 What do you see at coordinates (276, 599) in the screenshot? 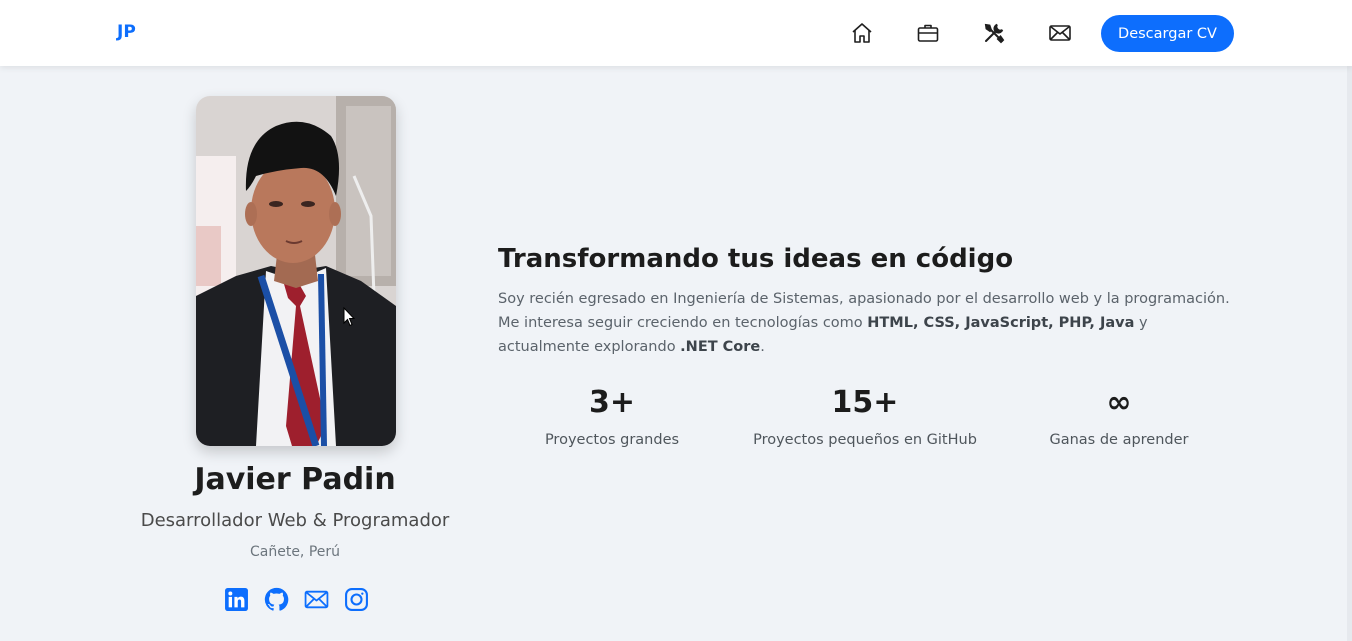
I see `github-icon` at bounding box center [276, 599].